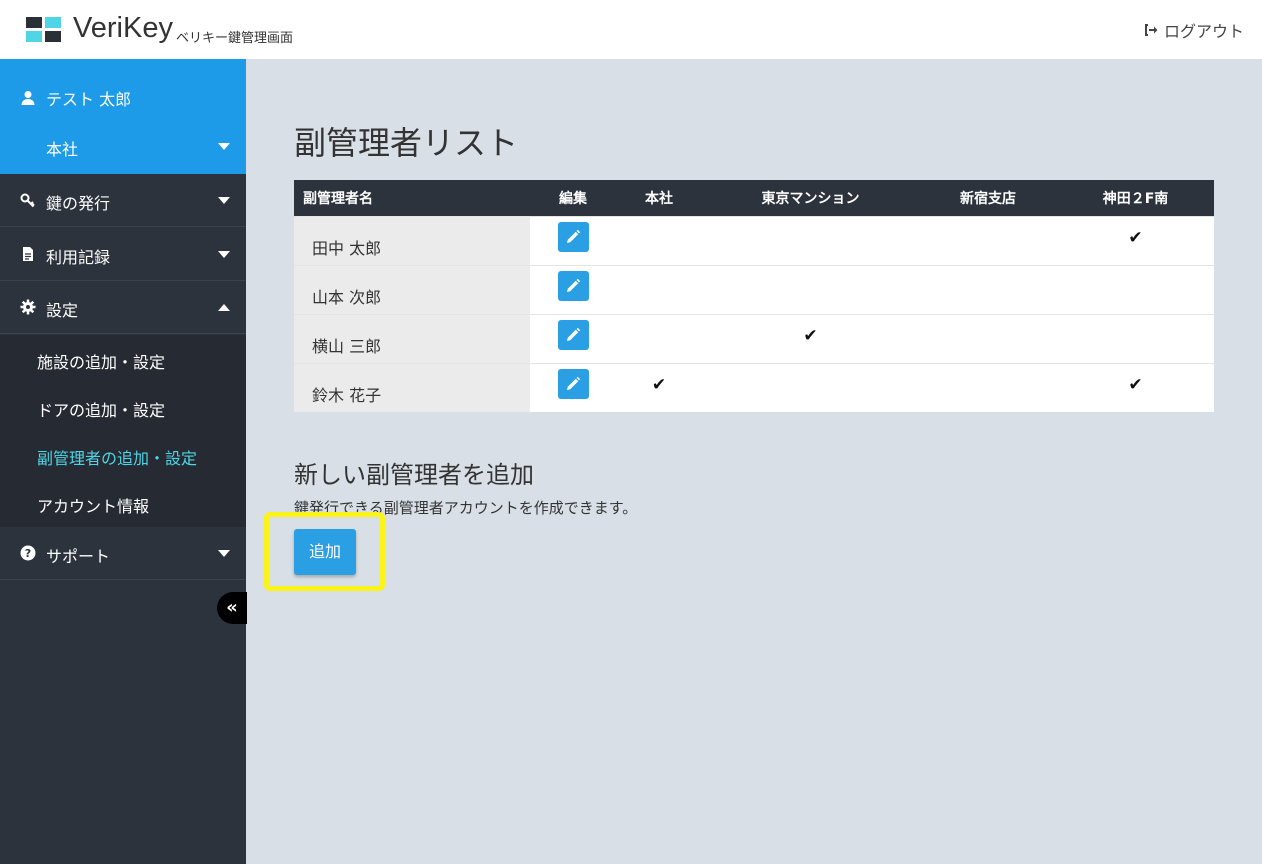 The height and width of the screenshot is (864, 1262). I want to click on column-header: 新宿支店, so click(988, 198).